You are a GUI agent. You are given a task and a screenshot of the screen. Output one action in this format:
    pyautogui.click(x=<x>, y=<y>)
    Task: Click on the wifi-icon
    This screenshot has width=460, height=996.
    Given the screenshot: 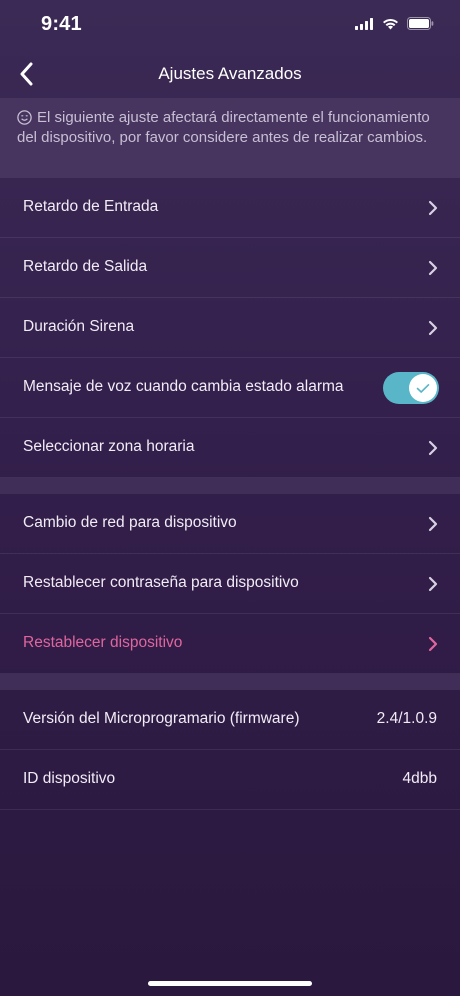 What is the action you would take?
    pyautogui.click(x=390, y=23)
    